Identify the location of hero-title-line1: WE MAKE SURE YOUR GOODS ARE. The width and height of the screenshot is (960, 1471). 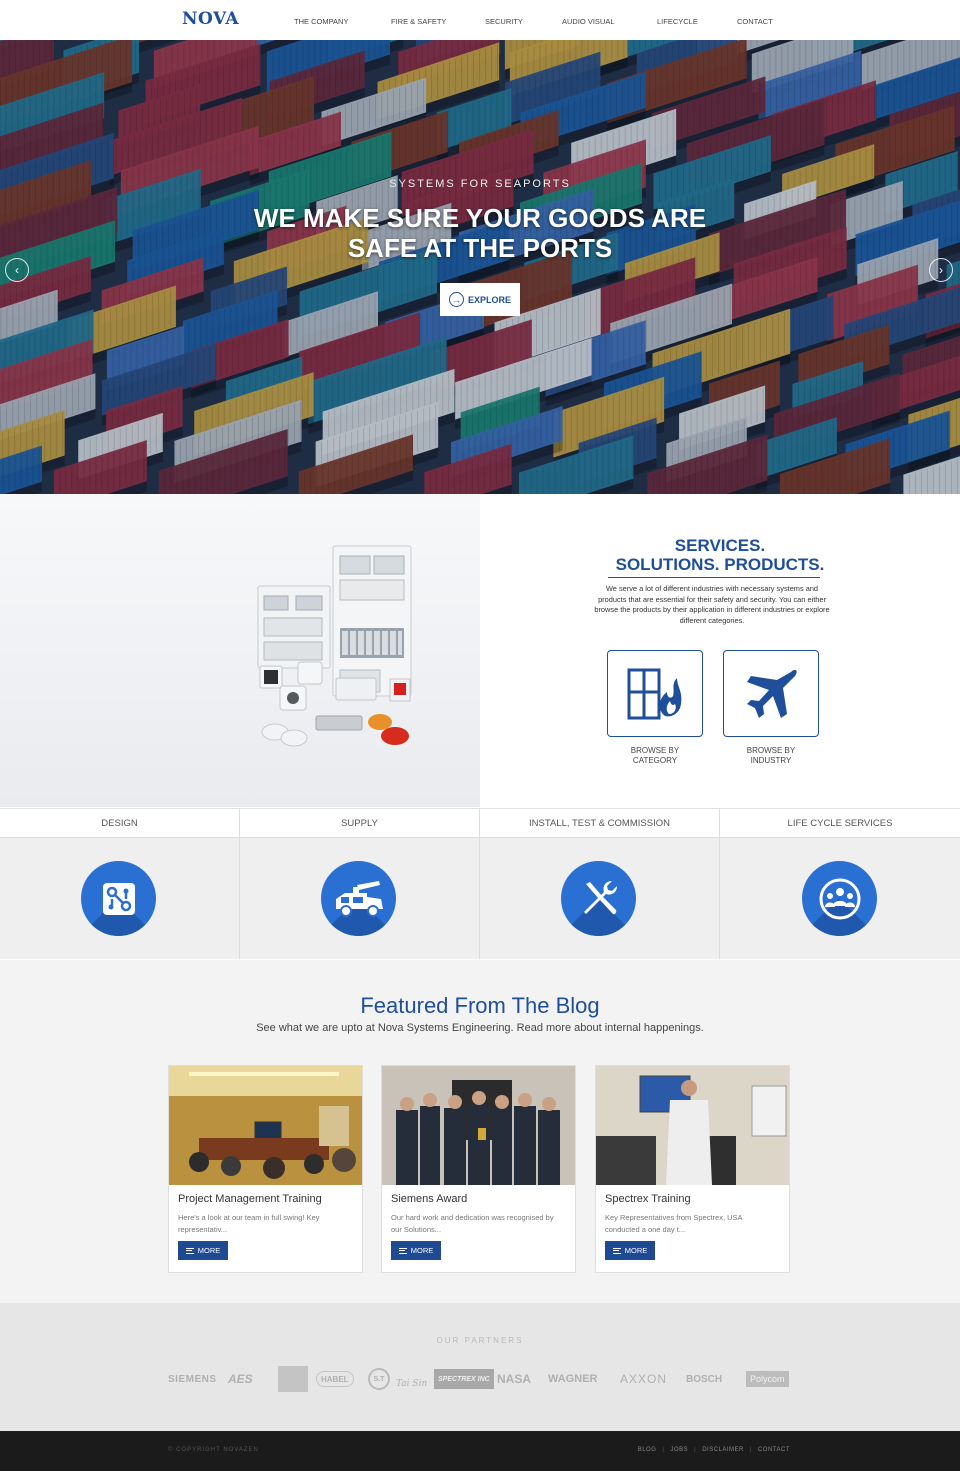
(480, 218).